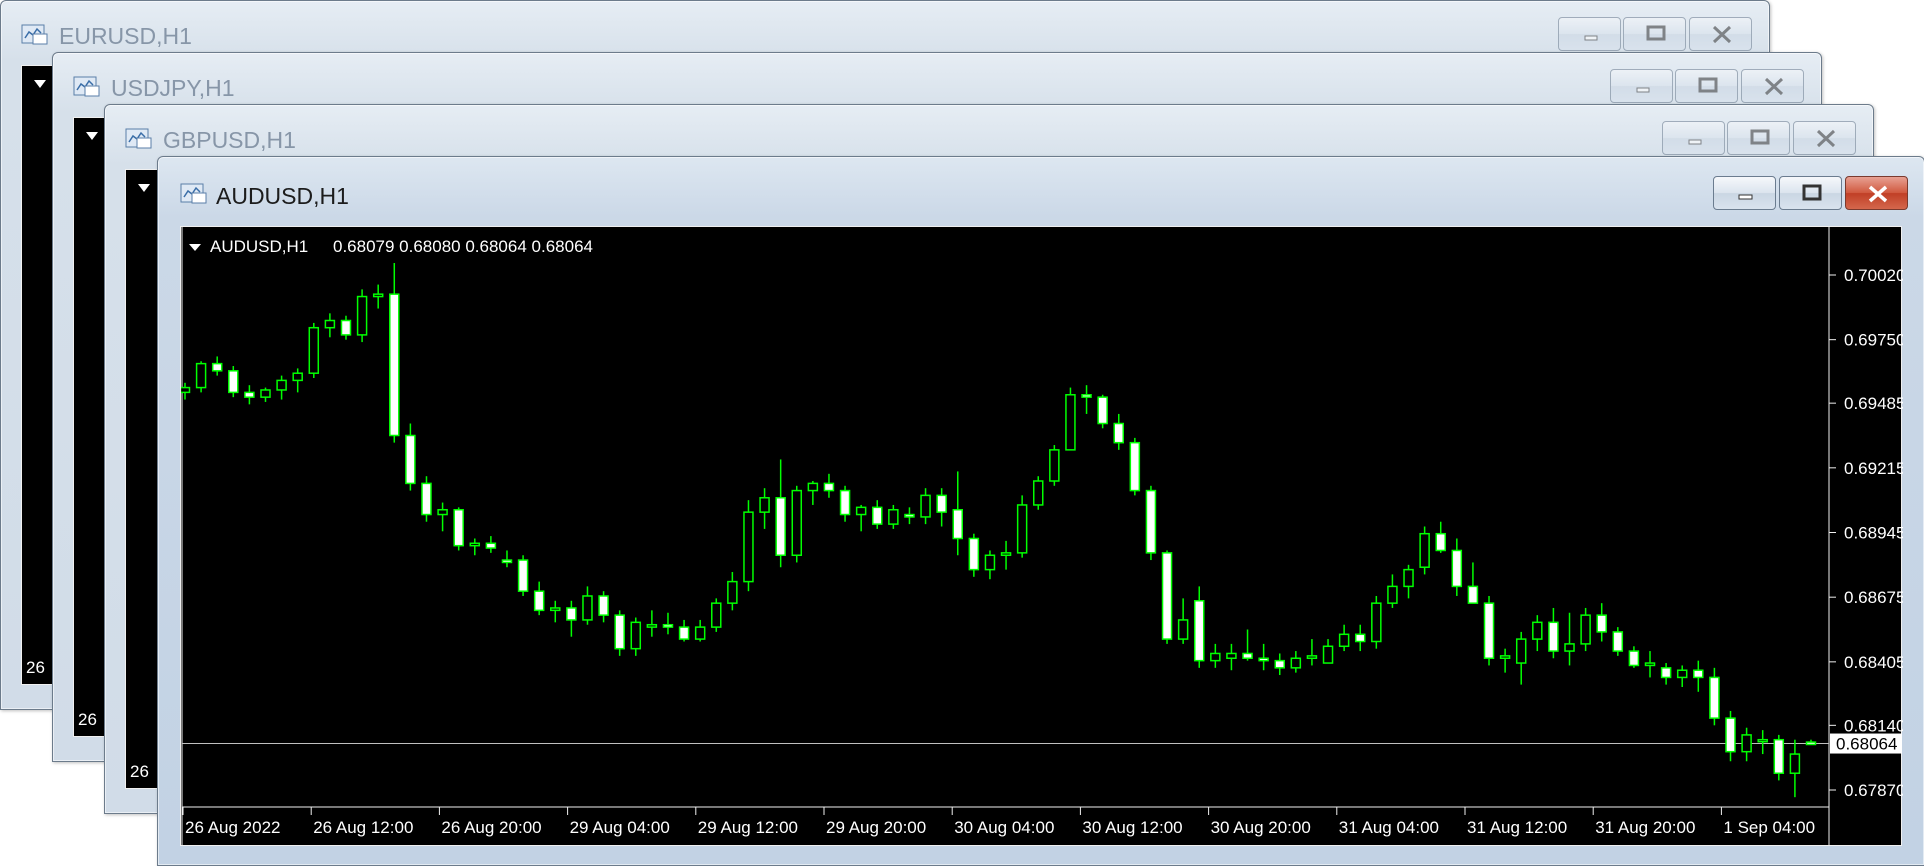 This screenshot has height=866, width=1924. Describe the element at coordinates (1873, 468) in the screenshot. I see `price-tick-label: 0.69215` at that location.